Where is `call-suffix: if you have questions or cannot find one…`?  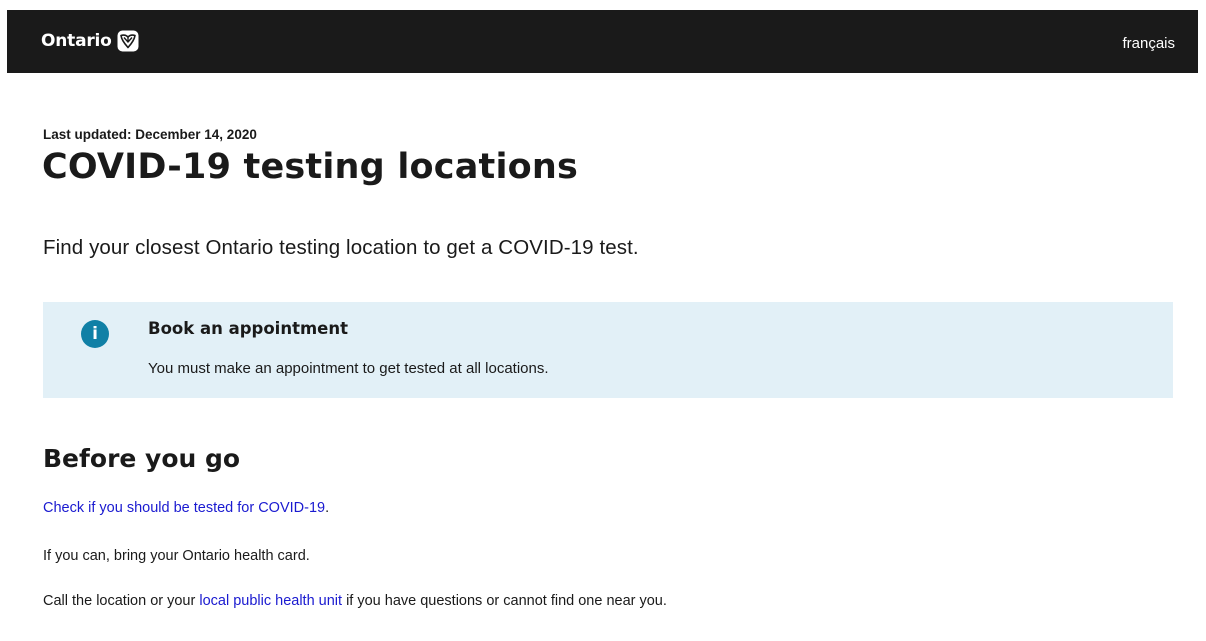
call-suffix: if you have questions or cannot find one… is located at coordinates (504, 601).